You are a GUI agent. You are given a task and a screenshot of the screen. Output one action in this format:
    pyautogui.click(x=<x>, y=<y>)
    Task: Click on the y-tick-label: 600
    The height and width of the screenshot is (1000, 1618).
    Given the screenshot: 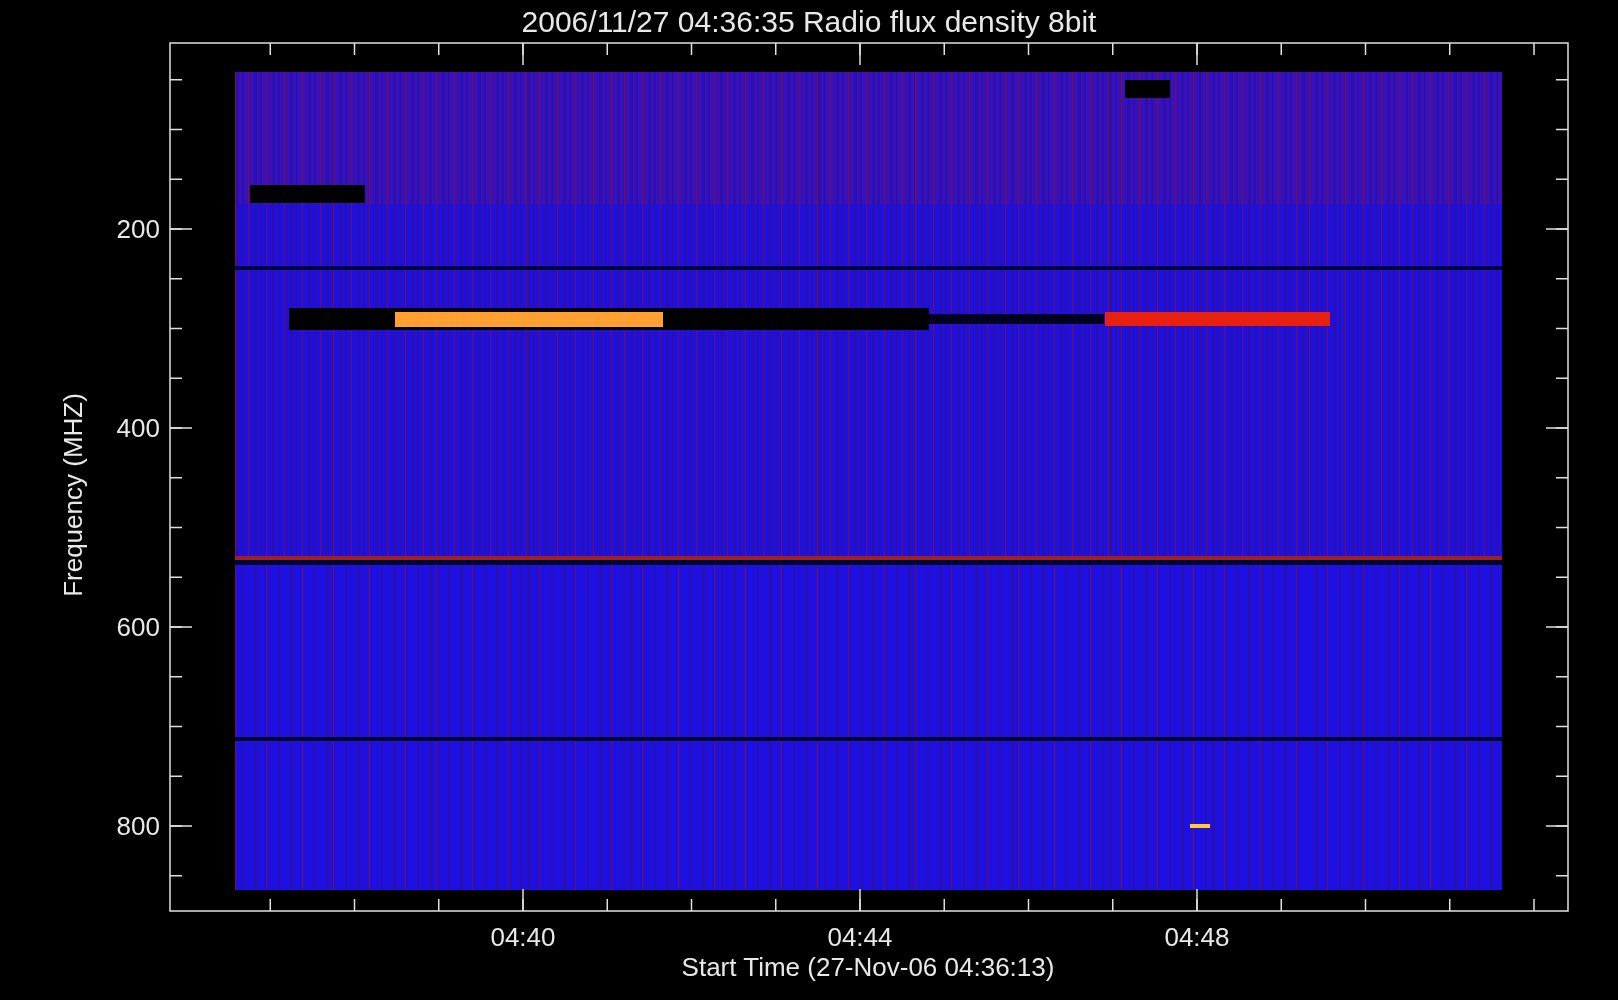 What is the action you would take?
    pyautogui.click(x=138, y=627)
    